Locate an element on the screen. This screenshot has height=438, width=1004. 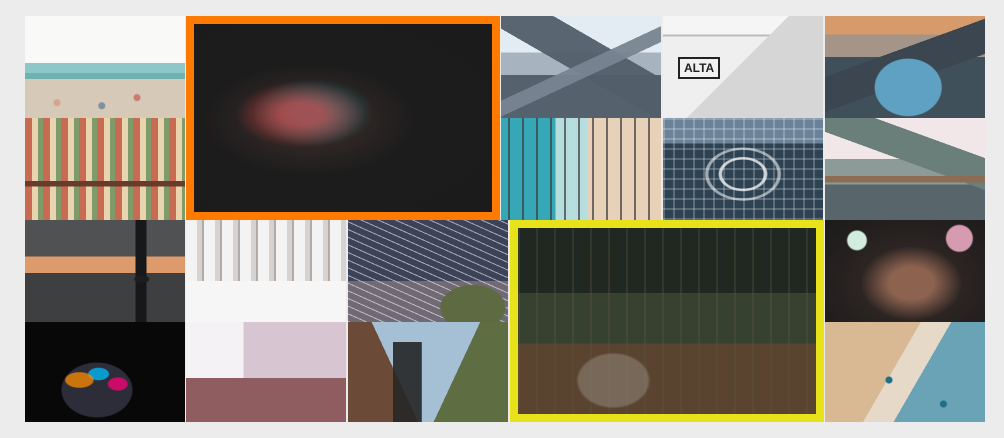
painted-portrait-photo is located at coordinates (105, 372).